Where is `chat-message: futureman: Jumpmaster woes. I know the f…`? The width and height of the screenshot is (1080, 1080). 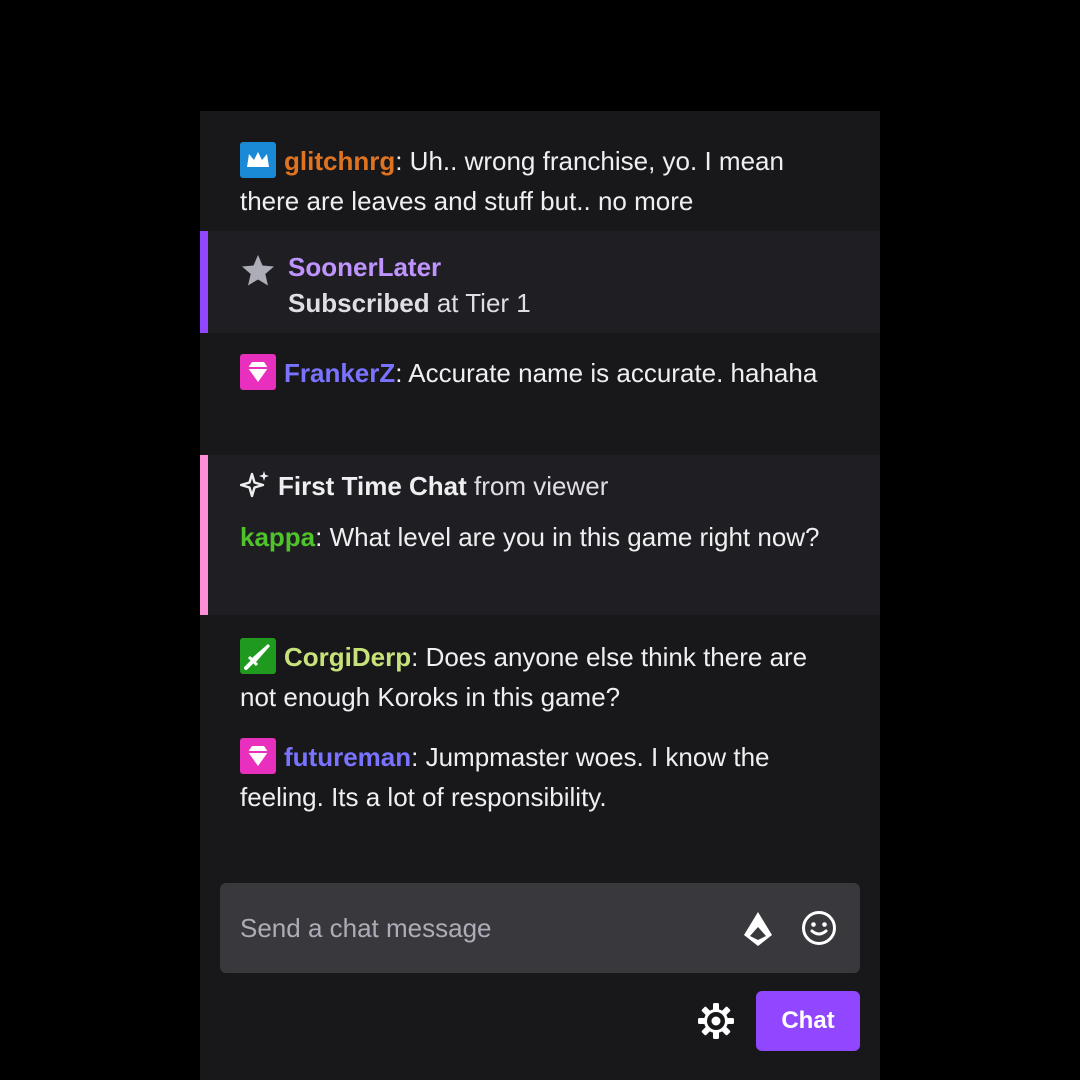 chat-message: futureman: Jumpmaster woes. I know the f… is located at coordinates (540, 777).